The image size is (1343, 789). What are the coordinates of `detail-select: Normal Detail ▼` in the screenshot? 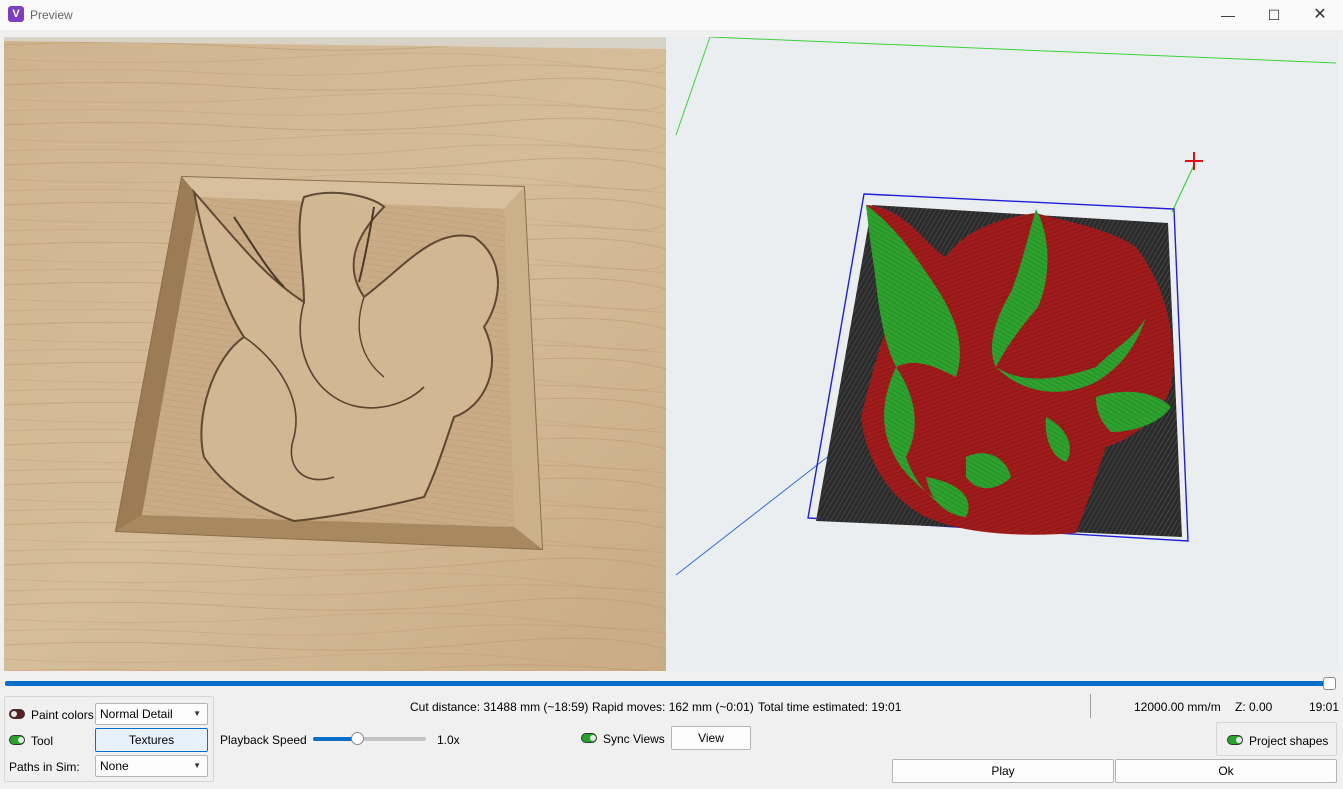 It's located at (151, 714).